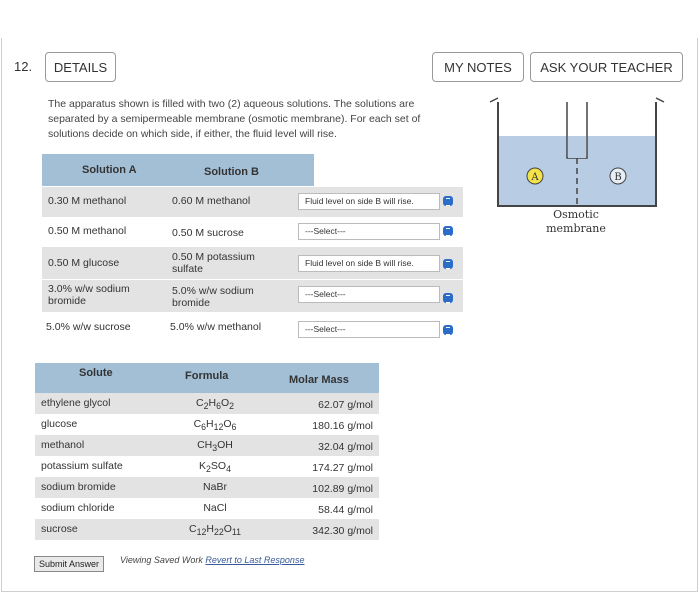 The height and width of the screenshot is (594, 700). What do you see at coordinates (89, 295) in the screenshot?
I see `solution-a-cell: 3.0% w/w sodium bromide` at bounding box center [89, 295].